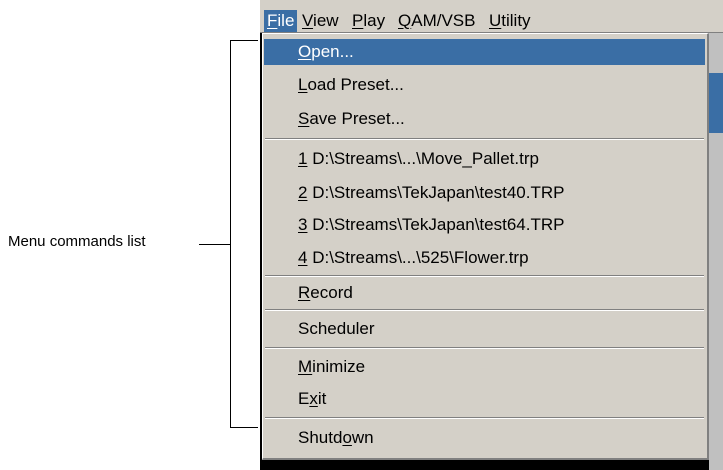 Image resolution: width=723 pixels, height=470 pixels. What do you see at coordinates (436, 192) in the screenshot?
I see `recent-file-path: D:\Streams\TekJapan\test40.TRP` at bounding box center [436, 192].